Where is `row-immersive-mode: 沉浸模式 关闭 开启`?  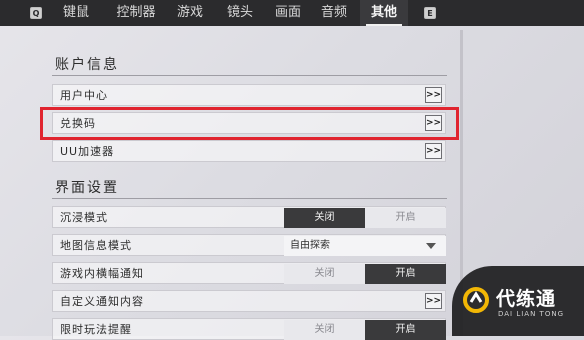 row-immersive-mode: 沉浸模式 关闭 开启 is located at coordinates (249, 217).